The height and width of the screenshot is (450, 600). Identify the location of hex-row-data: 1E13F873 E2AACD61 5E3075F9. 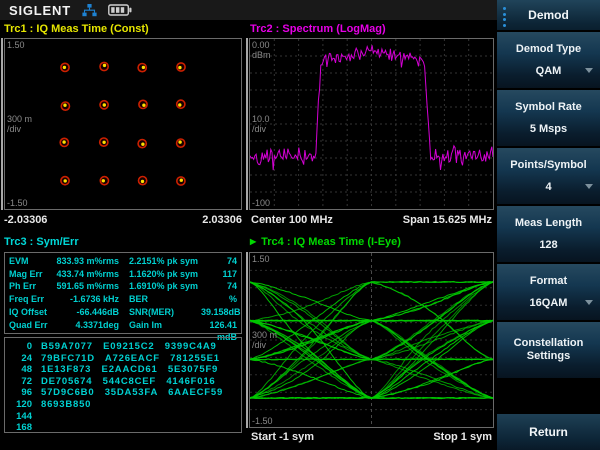
(130, 370).